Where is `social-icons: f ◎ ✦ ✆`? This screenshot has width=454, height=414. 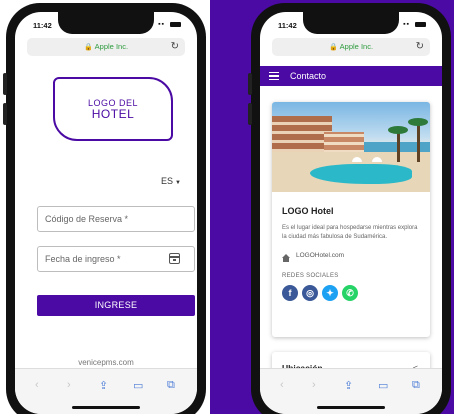
social-icons: f ◎ ✦ ✆ is located at coordinates (351, 293).